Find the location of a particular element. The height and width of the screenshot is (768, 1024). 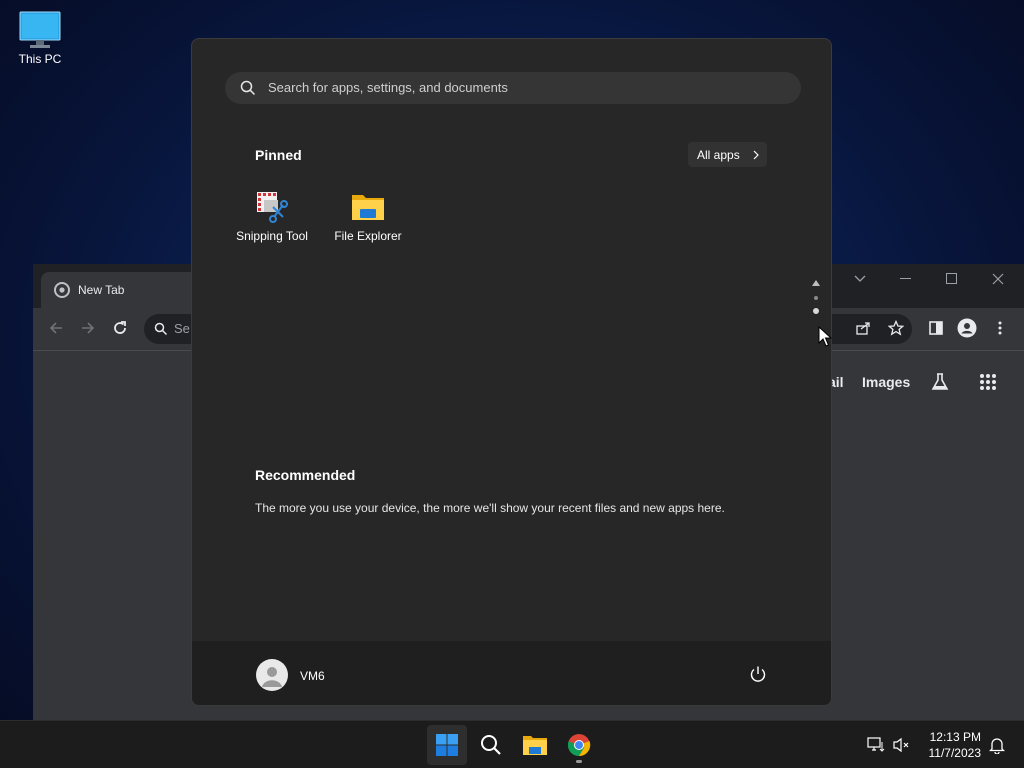

pinned-app-snipping-tool: Snipping Tool is located at coordinates (272, 217).